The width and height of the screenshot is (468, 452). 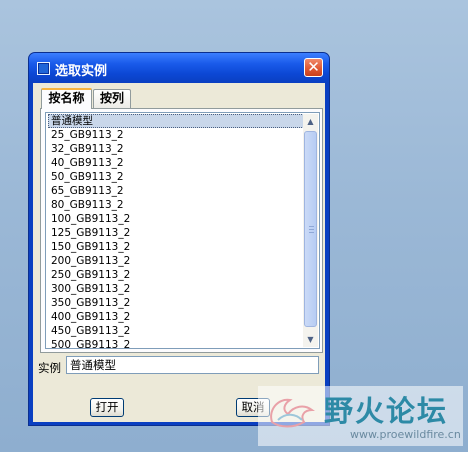 I want to click on scroll-up-arrow-icon: ▲, so click(x=310, y=121).